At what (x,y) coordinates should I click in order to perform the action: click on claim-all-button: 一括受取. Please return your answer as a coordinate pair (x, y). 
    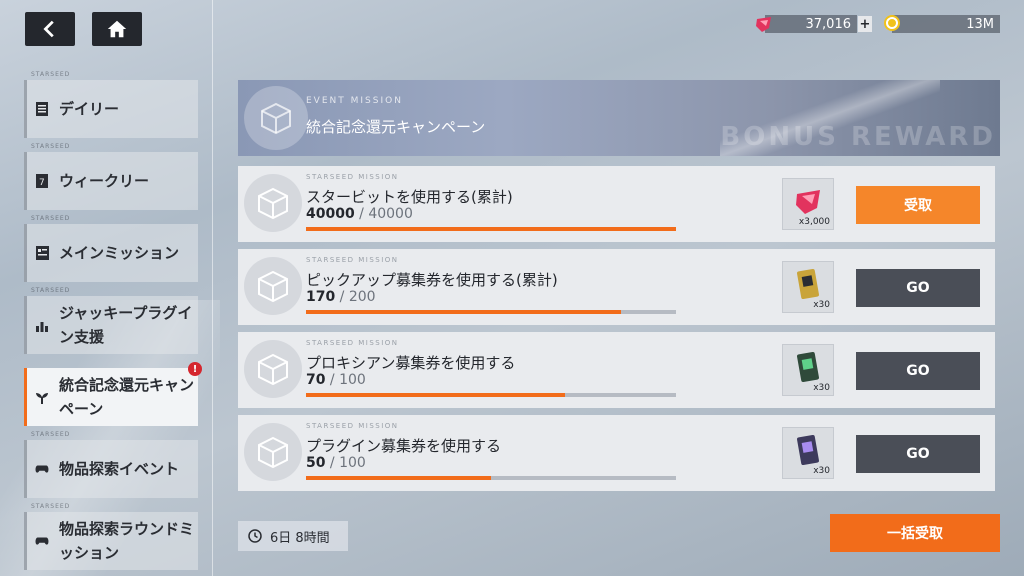
    Looking at the image, I should click on (915, 533).